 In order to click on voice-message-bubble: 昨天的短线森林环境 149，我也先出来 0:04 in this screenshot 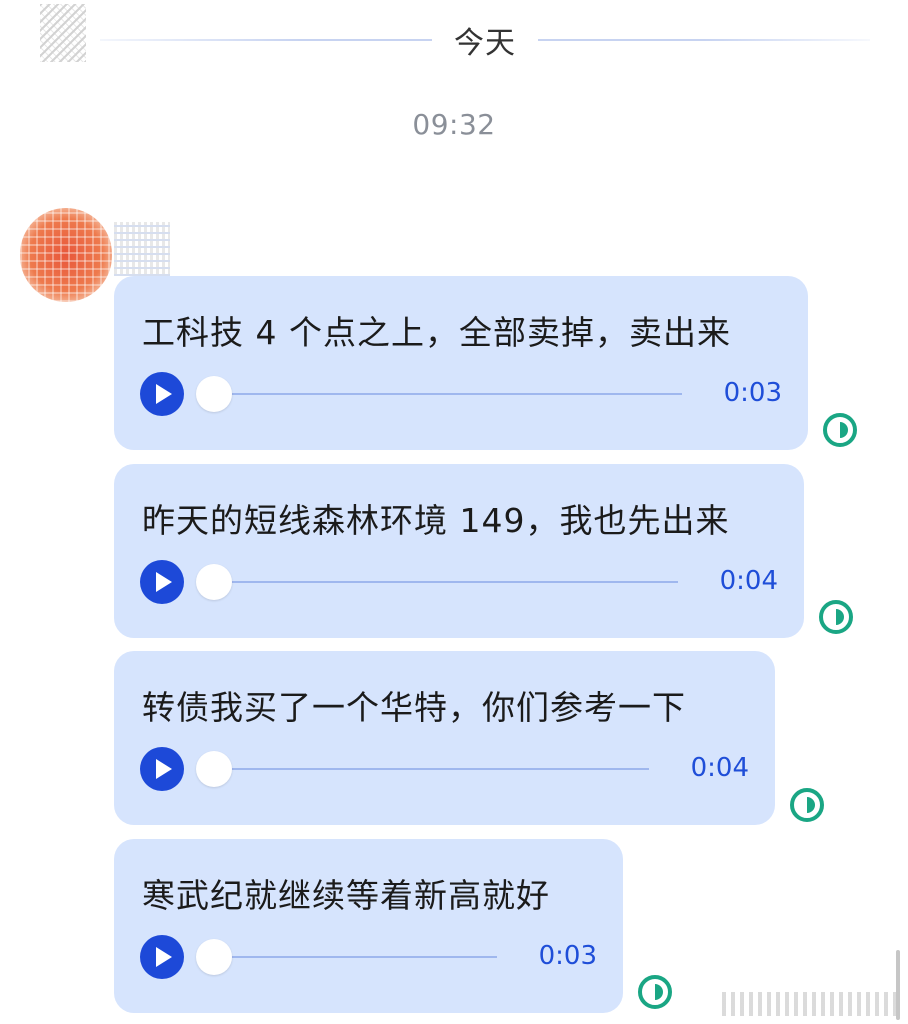, I will do `click(459, 551)`.